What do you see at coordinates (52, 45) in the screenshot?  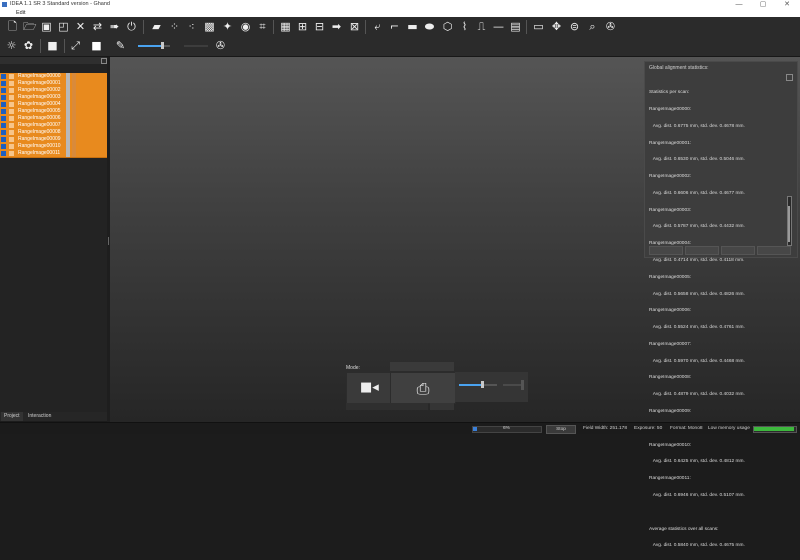 I see `square-icon: ■` at bounding box center [52, 45].